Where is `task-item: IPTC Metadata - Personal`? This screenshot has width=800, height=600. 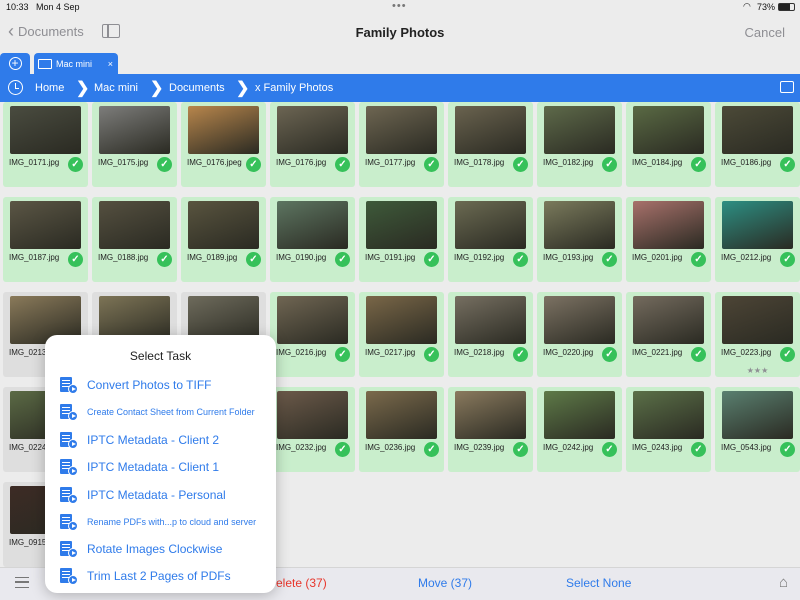 task-item: IPTC Metadata - Personal is located at coordinates (143, 495).